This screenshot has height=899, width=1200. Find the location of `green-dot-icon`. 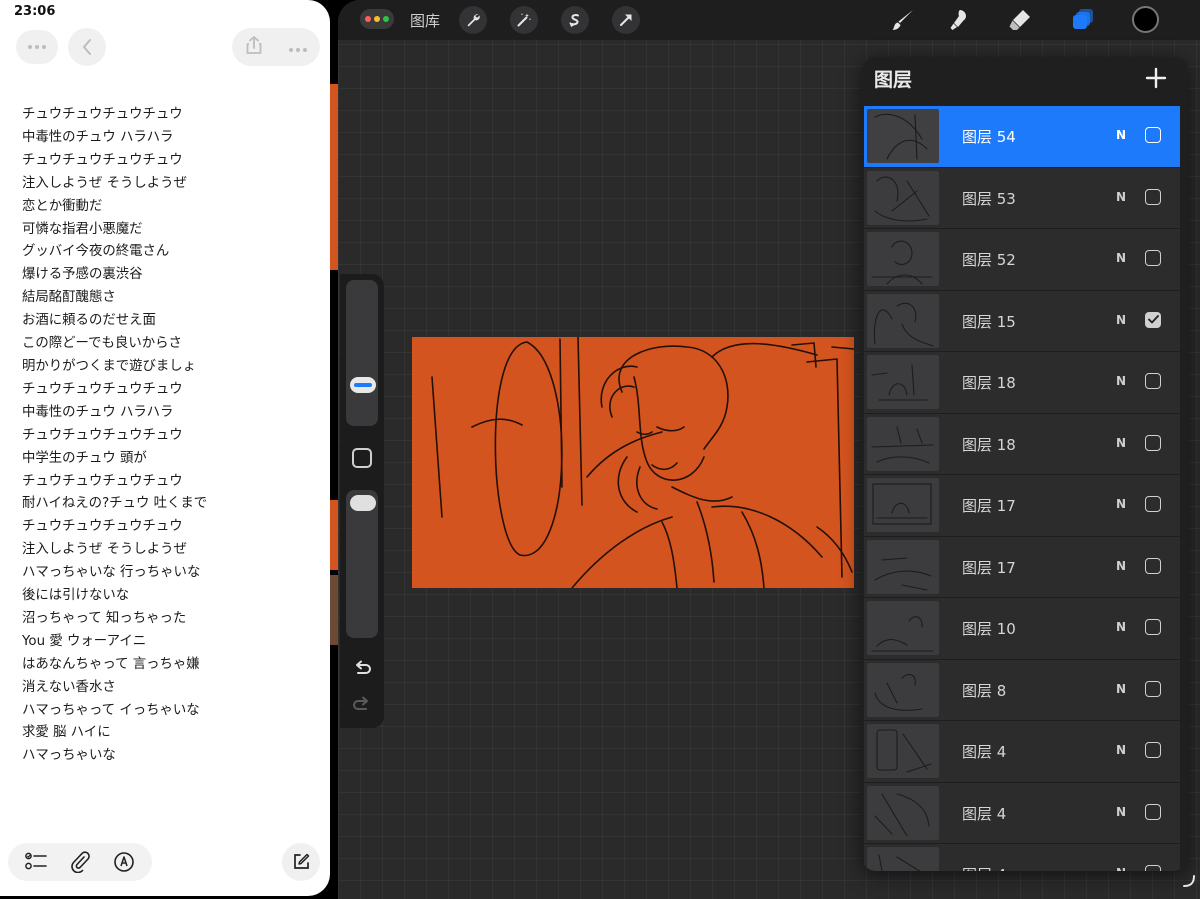

green-dot-icon is located at coordinates (386, 19).